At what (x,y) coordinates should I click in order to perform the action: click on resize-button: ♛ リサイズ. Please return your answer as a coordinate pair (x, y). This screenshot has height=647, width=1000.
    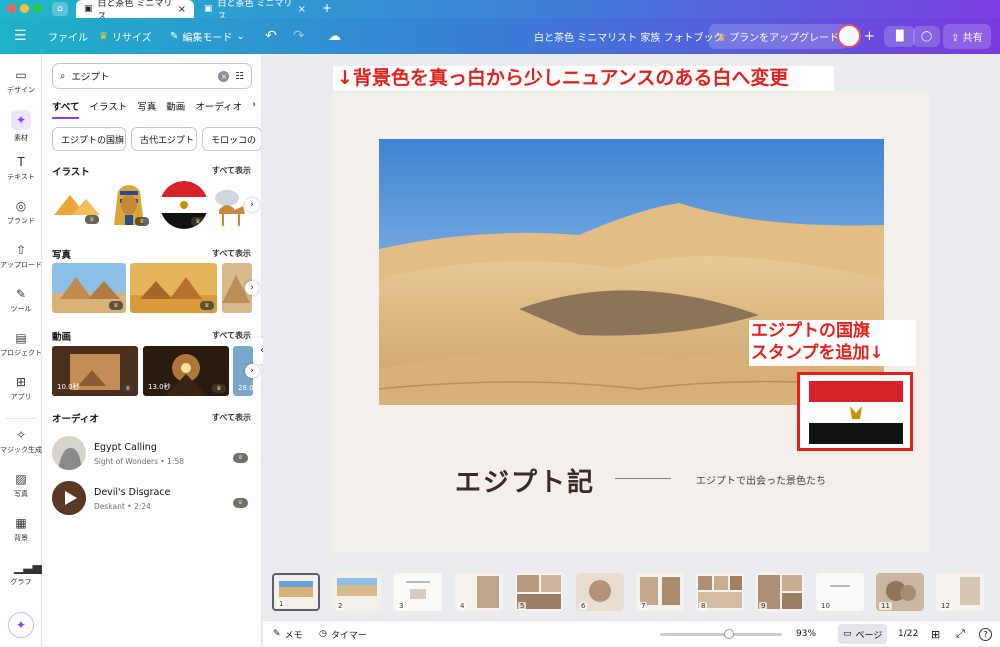
    Looking at the image, I should click on (125, 36).